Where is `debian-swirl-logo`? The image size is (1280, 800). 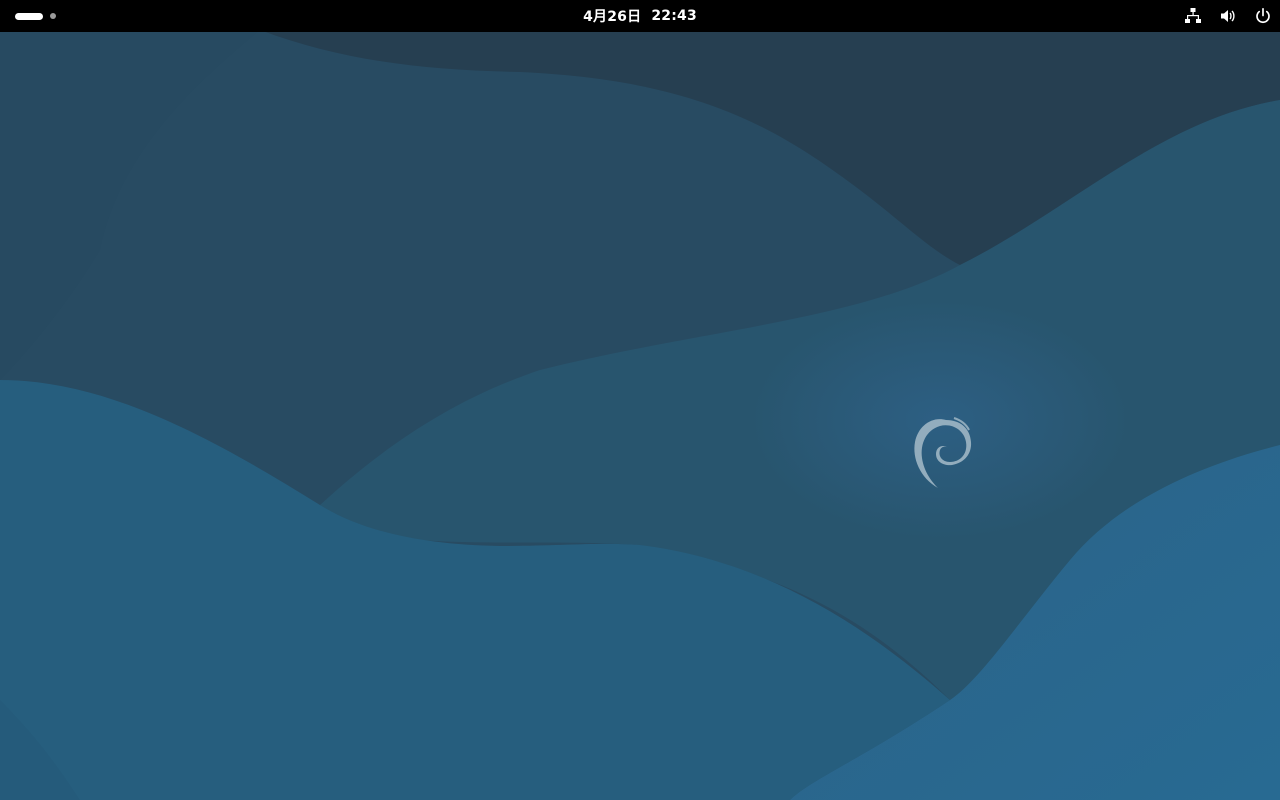 debian-swirl-logo is located at coordinates (943, 452).